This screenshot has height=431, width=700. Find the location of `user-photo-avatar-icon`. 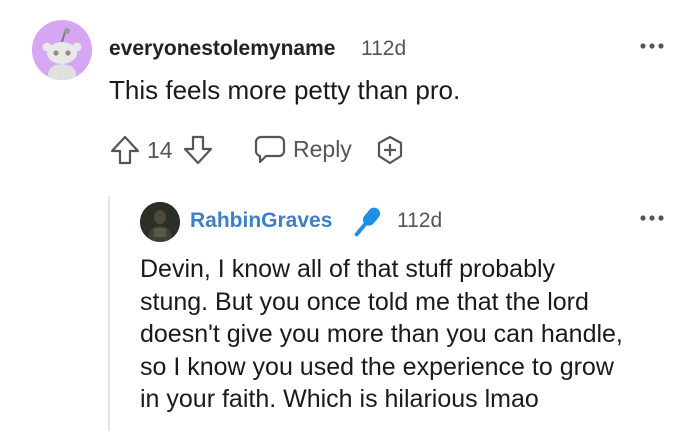

user-photo-avatar-icon is located at coordinates (160, 222).